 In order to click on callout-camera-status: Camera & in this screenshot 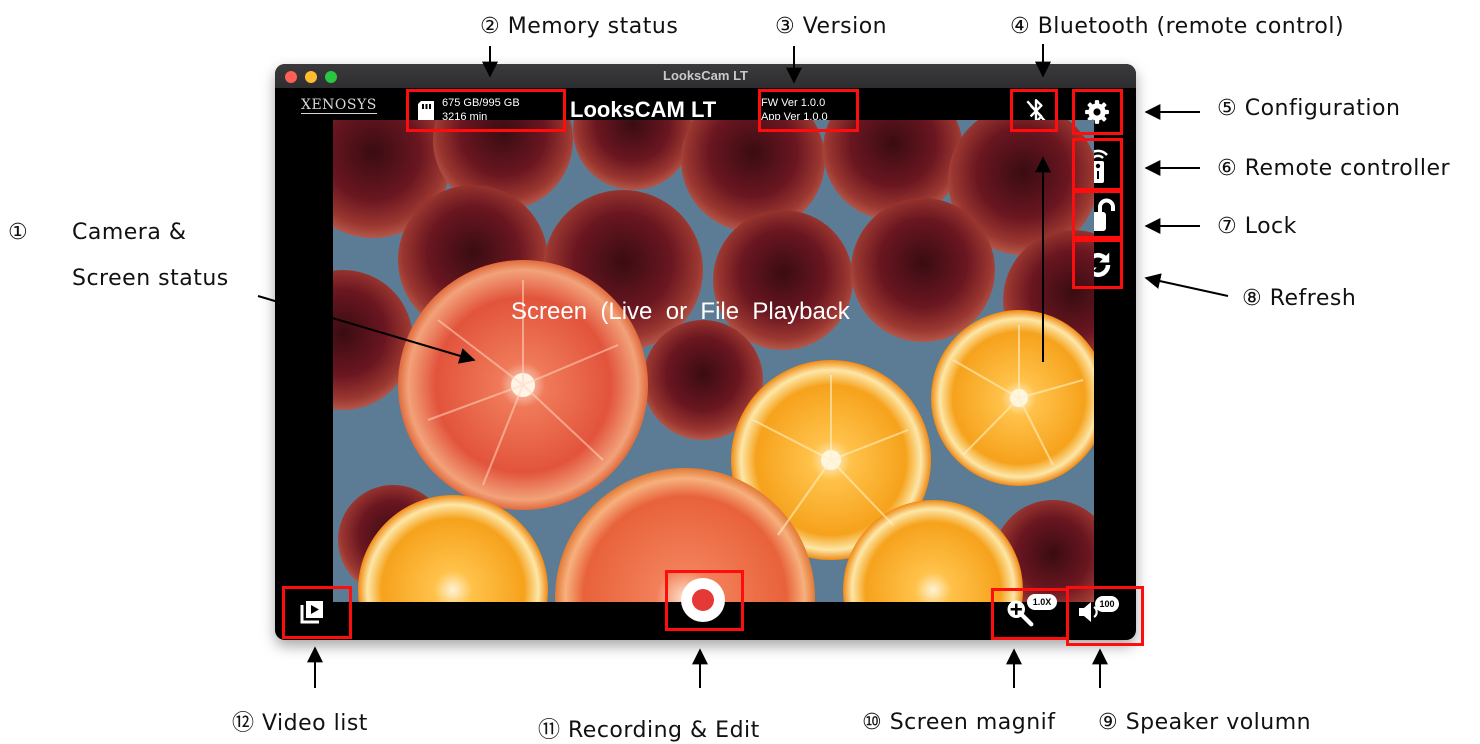, I will do `click(129, 232)`.